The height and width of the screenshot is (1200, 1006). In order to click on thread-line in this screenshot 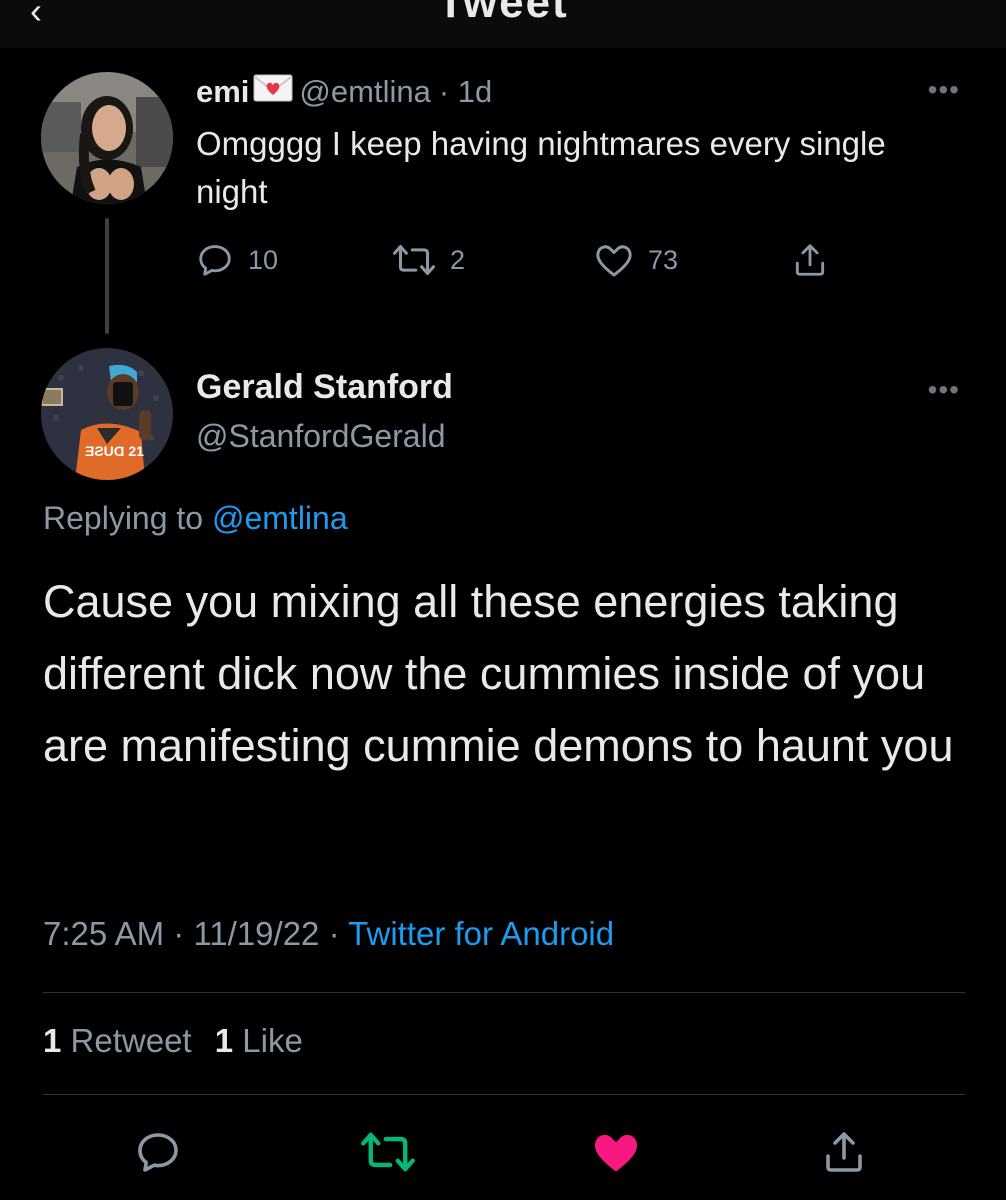, I will do `click(107, 276)`.